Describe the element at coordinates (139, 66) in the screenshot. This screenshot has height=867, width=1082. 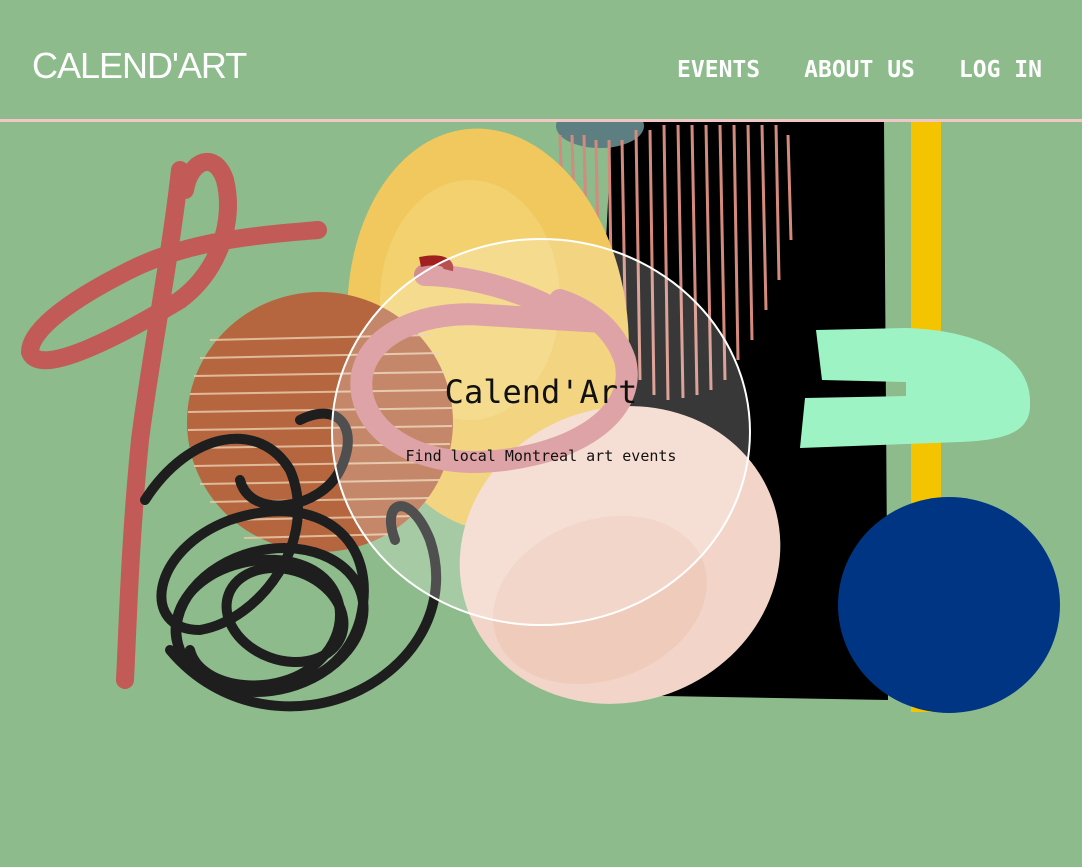
I see `logo-link: CALEND'ART` at that location.